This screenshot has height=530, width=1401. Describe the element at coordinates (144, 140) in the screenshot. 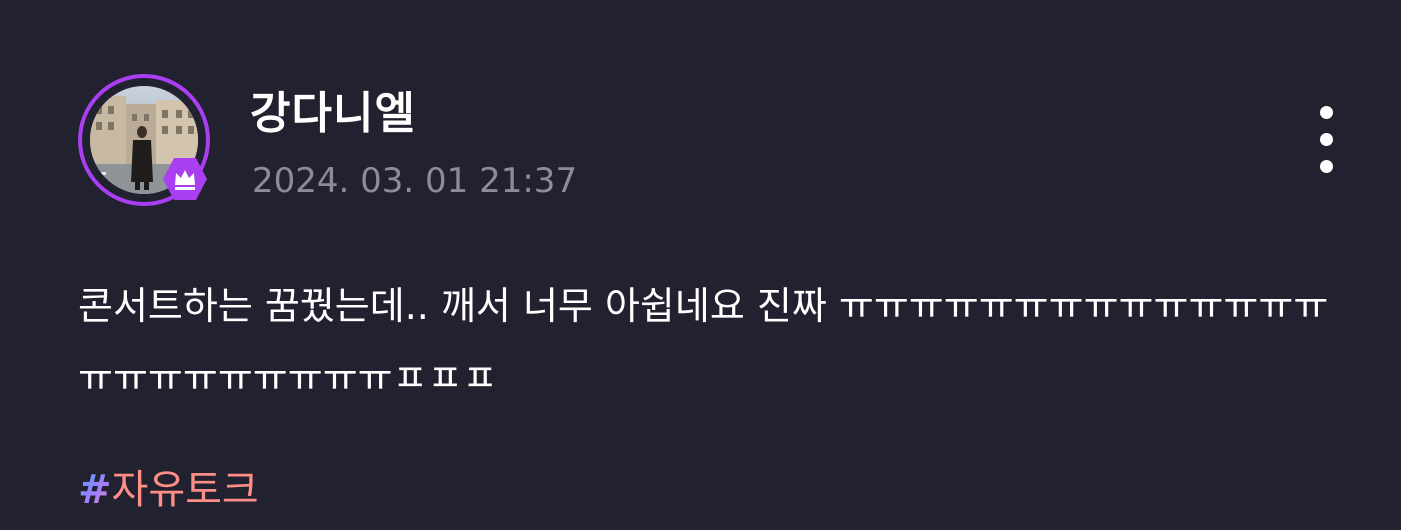

I see `author-avatar` at that location.